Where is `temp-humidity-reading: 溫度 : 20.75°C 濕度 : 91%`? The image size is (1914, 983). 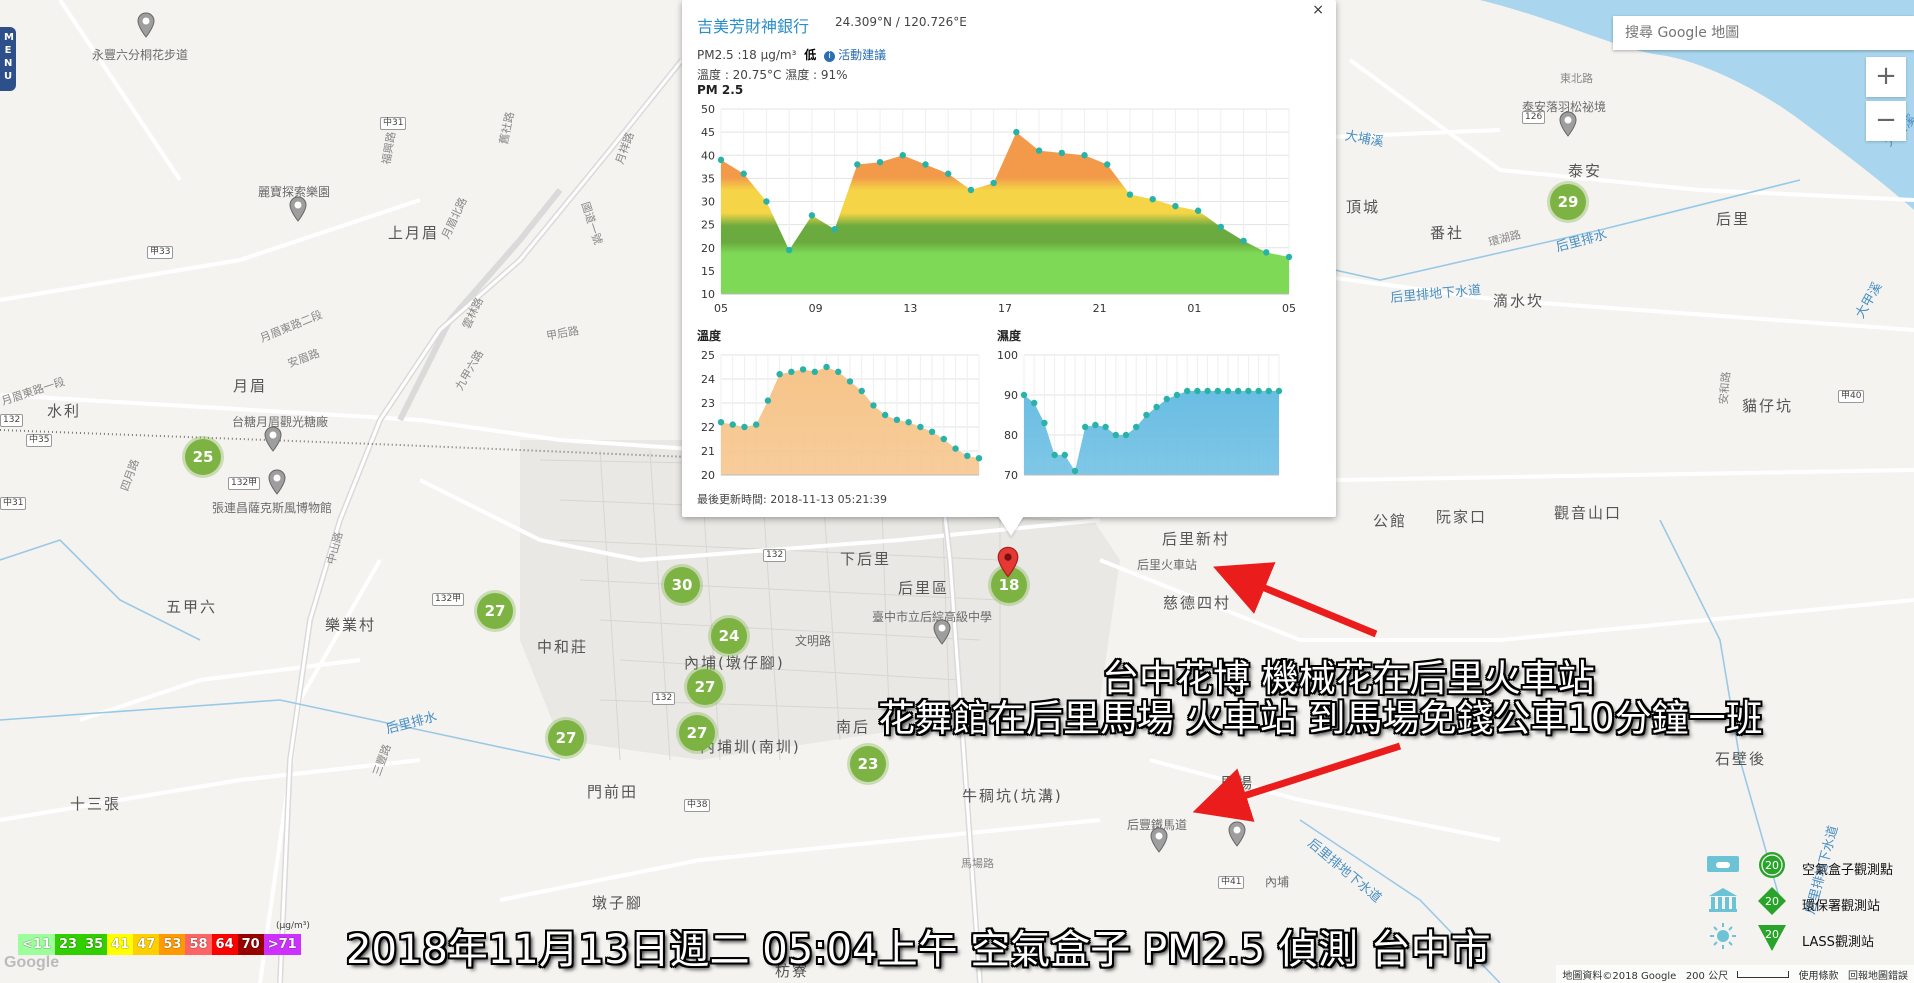 temp-humidity-reading: 溫度 : 20.75°C 濕度 : 91% is located at coordinates (772, 75).